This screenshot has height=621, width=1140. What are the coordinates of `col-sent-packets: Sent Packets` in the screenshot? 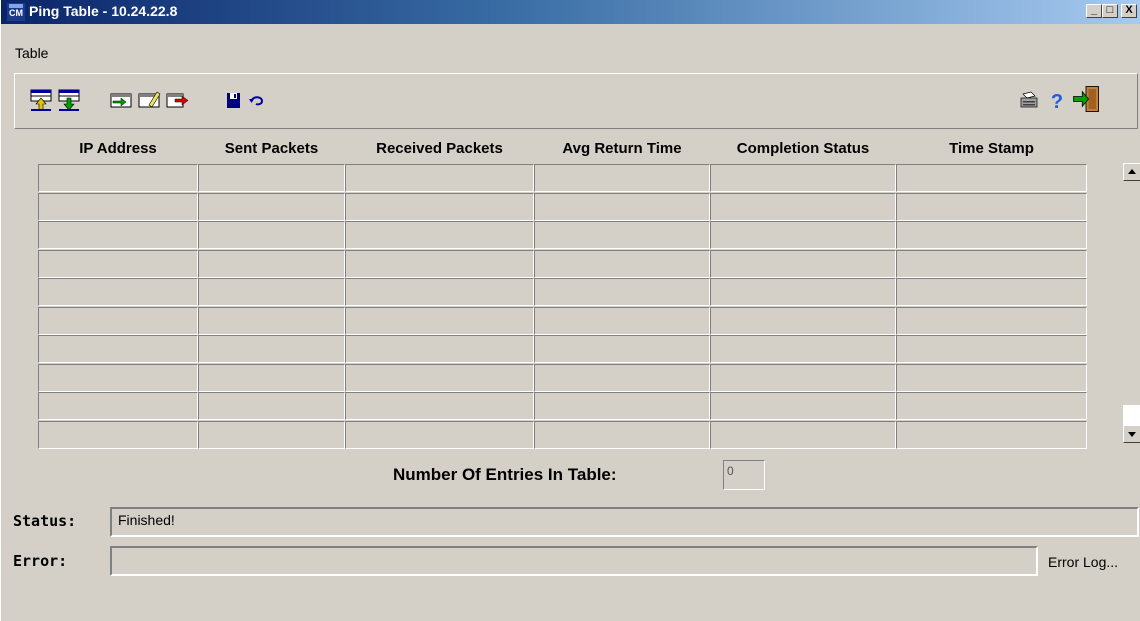 It's located at (271, 148).